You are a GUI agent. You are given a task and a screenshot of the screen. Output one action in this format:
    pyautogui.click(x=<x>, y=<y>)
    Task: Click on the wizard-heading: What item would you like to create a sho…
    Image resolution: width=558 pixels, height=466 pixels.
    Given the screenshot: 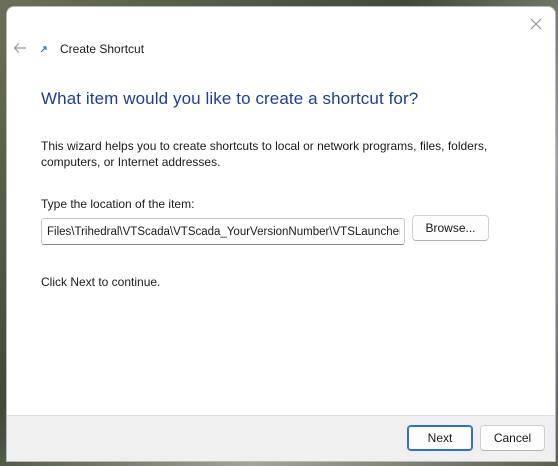 What is the action you would take?
    pyautogui.click(x=230, y=98)
    